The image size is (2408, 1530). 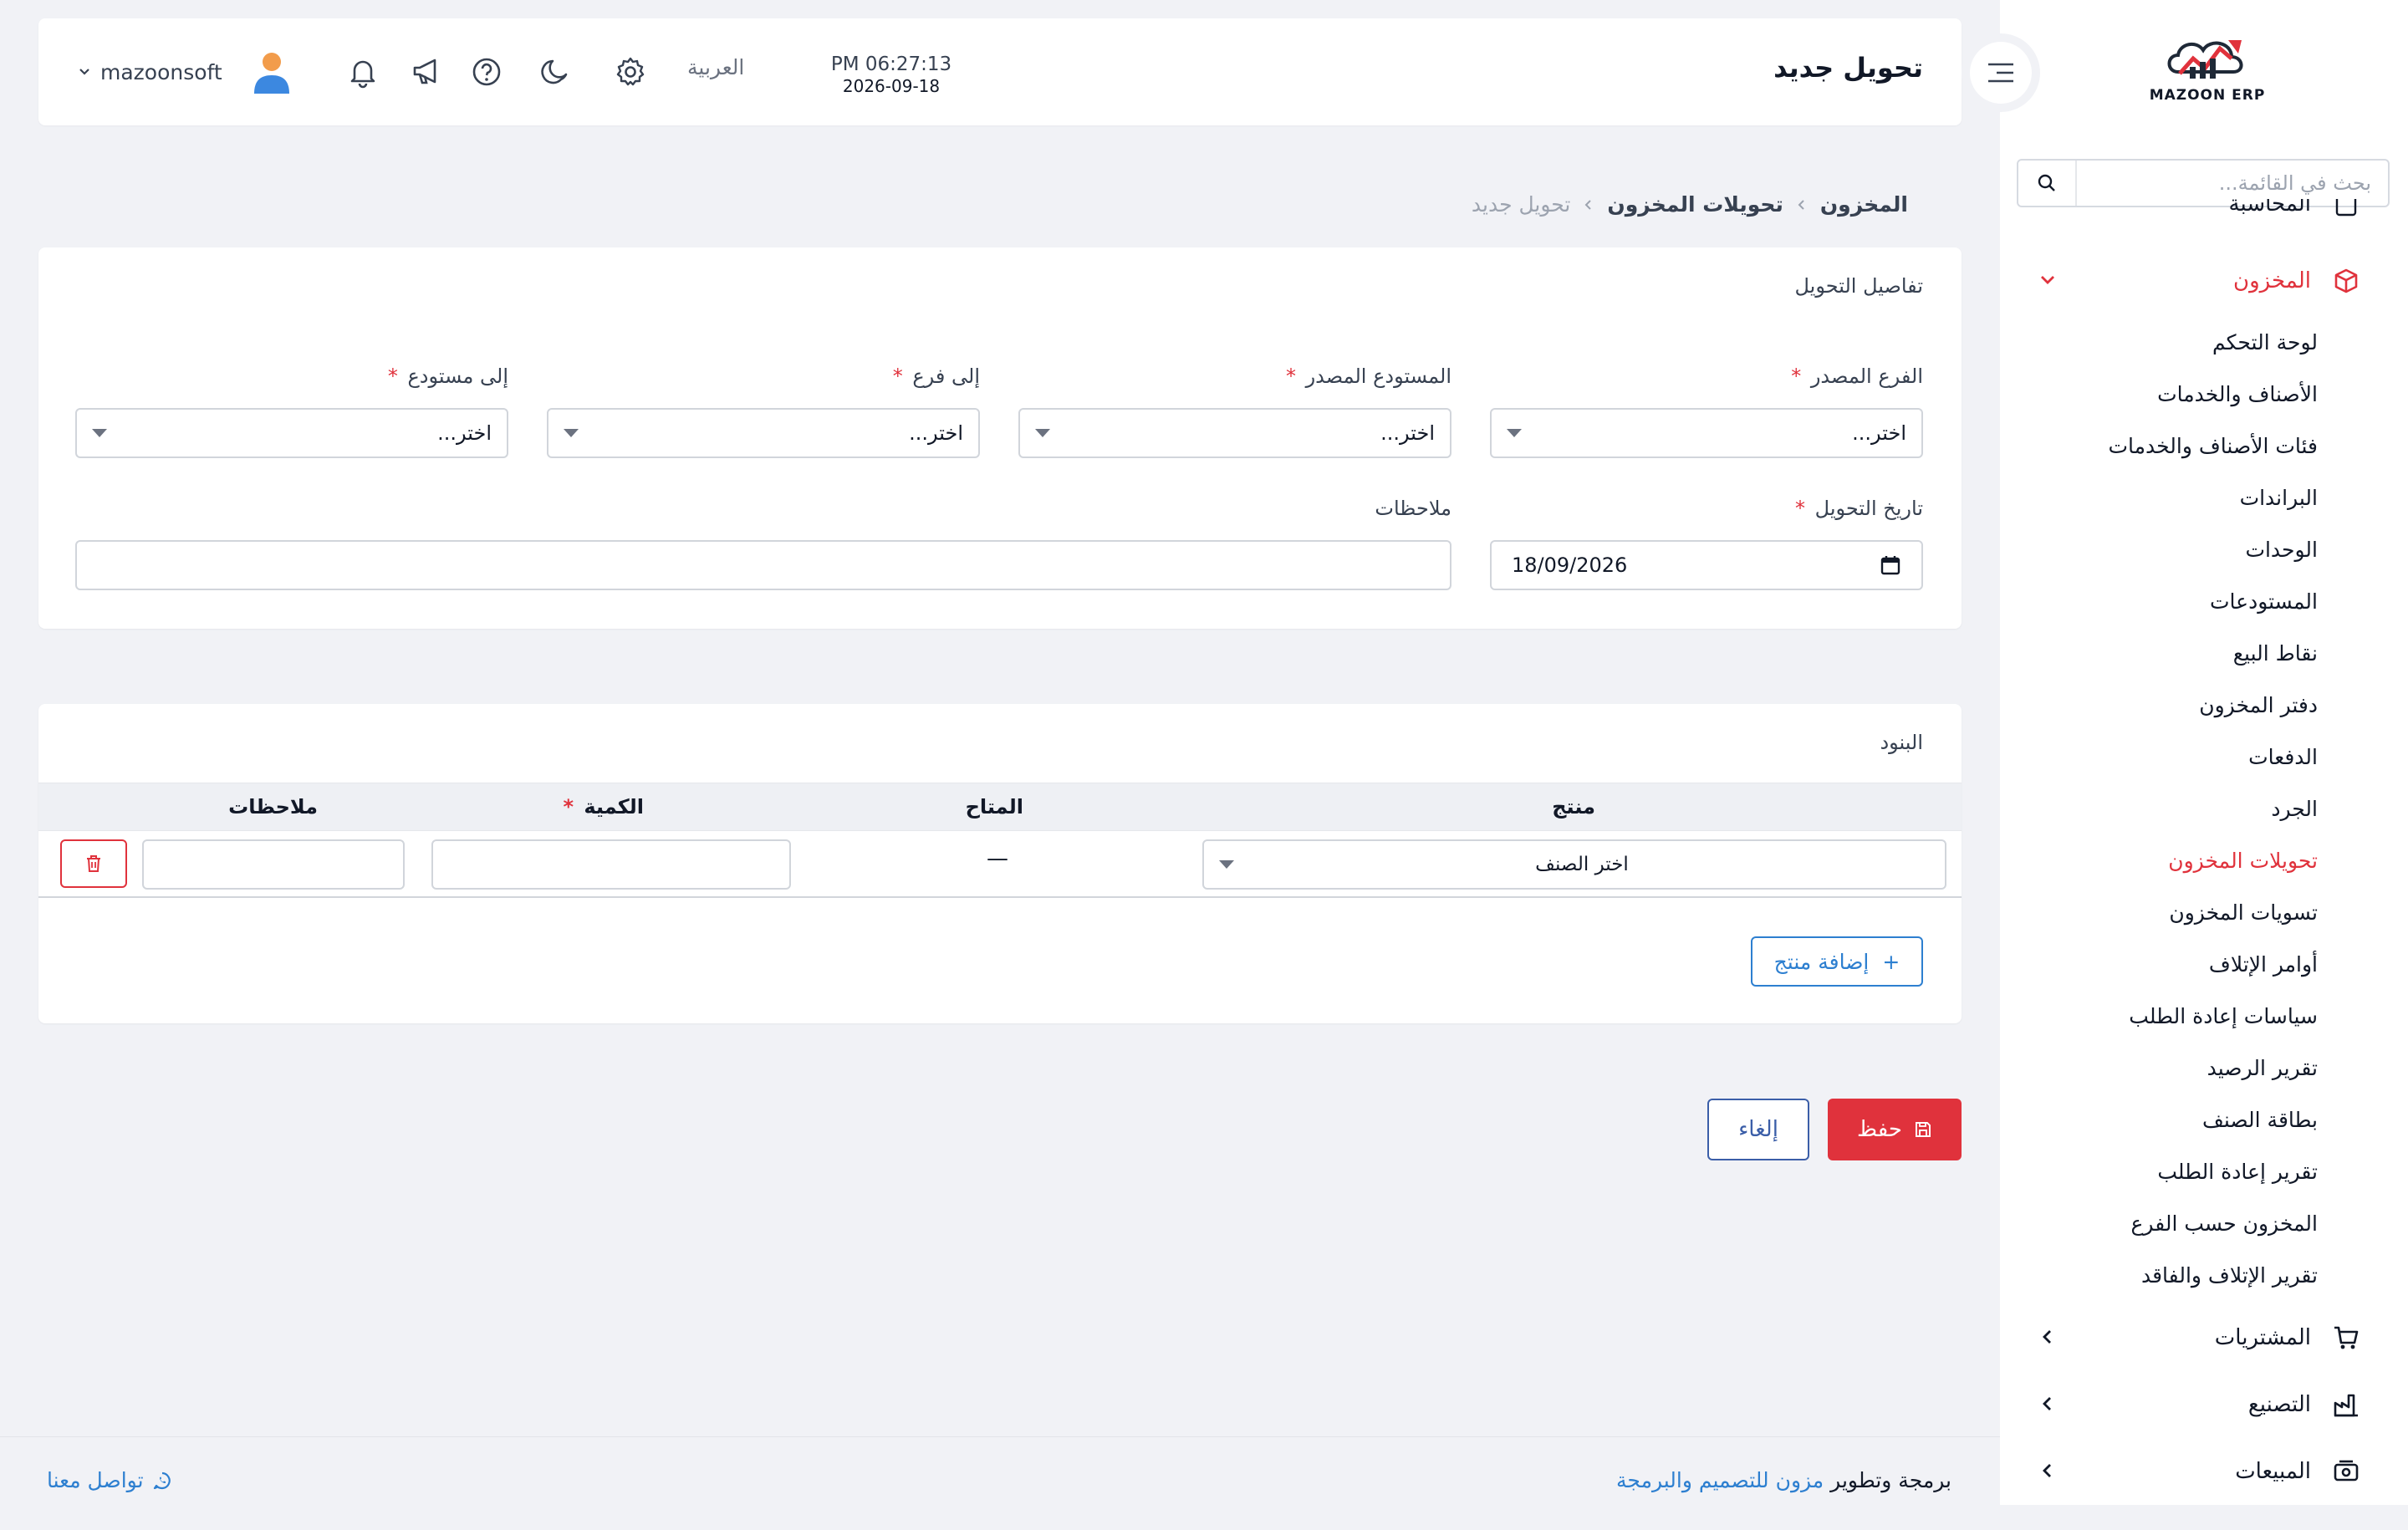 I want to click on whatsapp-icon, so click(x=162, y=1481).